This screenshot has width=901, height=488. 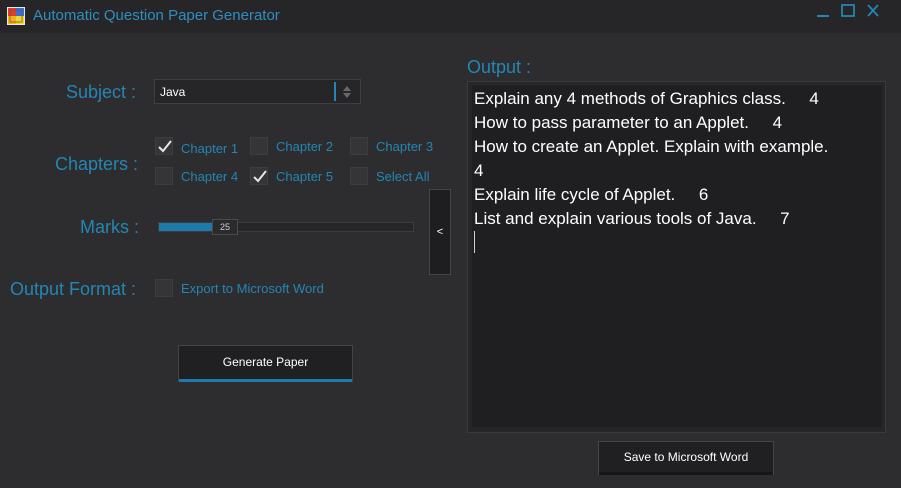 I want to click on export-word-label: Export to Microsoft Word, so click(x=252, y=288).